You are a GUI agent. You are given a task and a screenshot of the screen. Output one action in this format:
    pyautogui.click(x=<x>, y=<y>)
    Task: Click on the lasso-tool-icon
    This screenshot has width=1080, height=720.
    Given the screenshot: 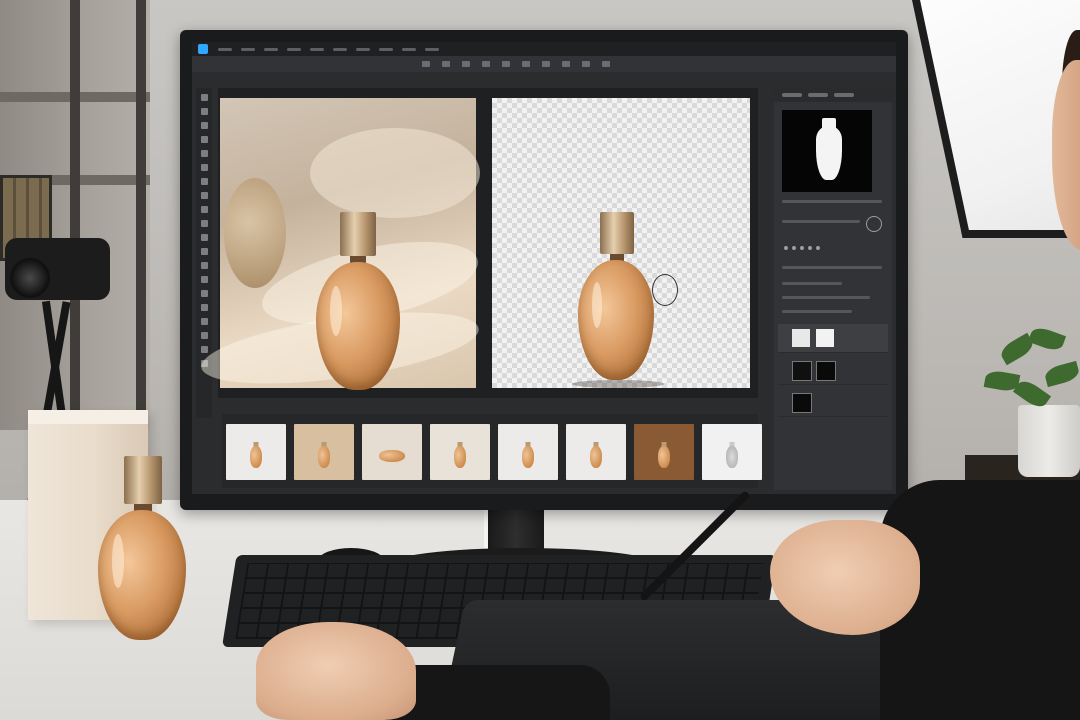 What is the action you would take?
    pyautogui.click(x=204, y=125)
    